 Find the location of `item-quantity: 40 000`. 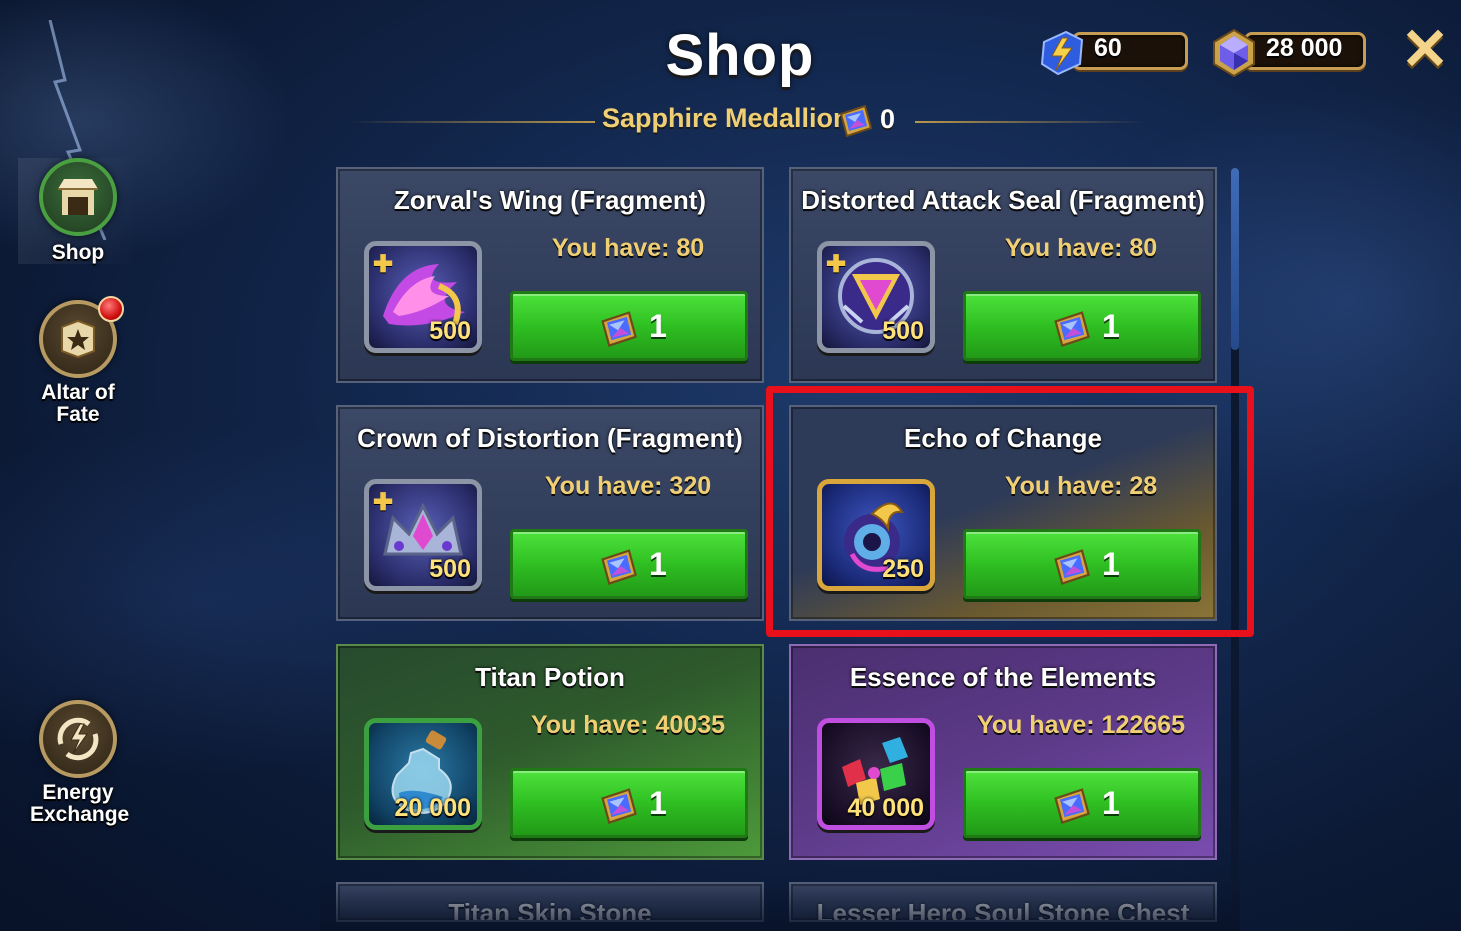

item-quantity: 40 000 is located at coordinates (885, 808).